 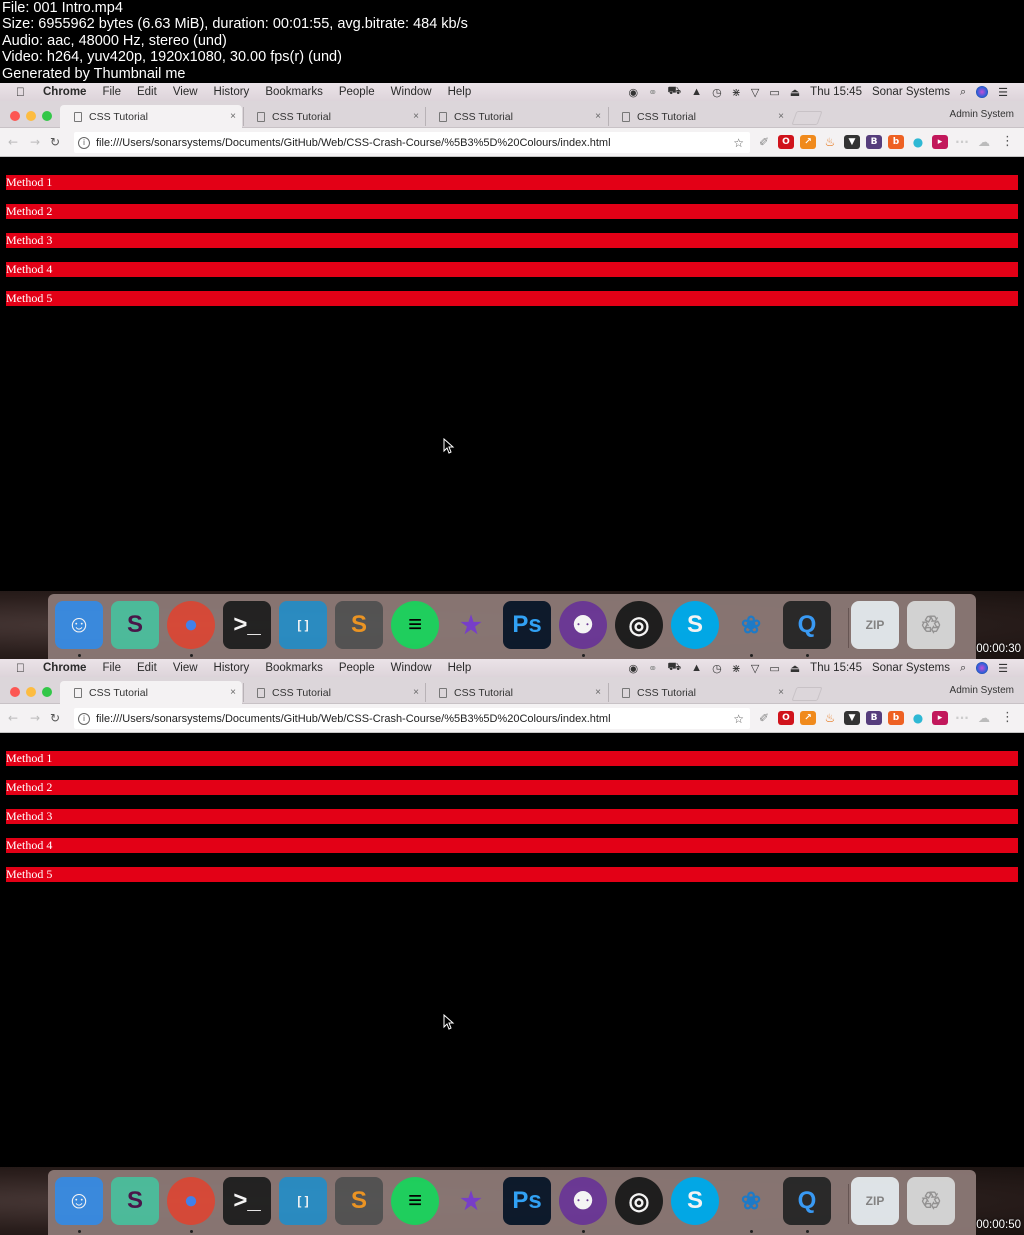 What do you see at coordinates (786, 142) in the screenshot?
I see `extension-opera-icon: O` at bounding box center [786, 142].